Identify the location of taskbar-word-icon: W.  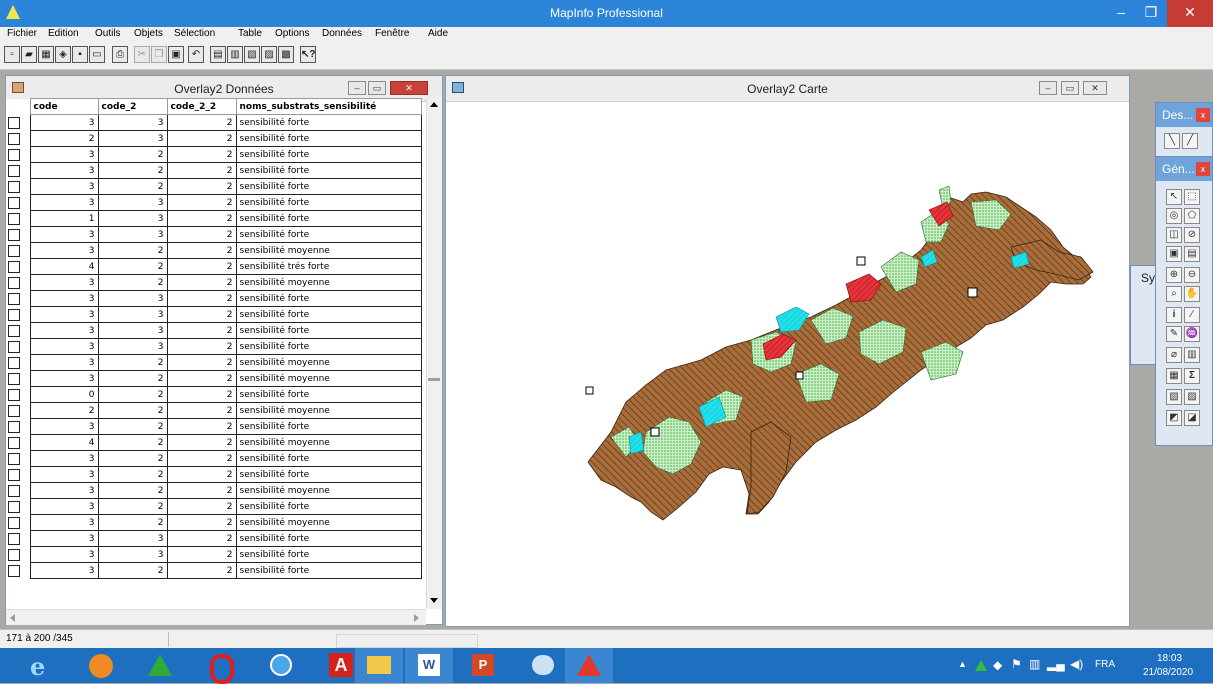
(429, 665).